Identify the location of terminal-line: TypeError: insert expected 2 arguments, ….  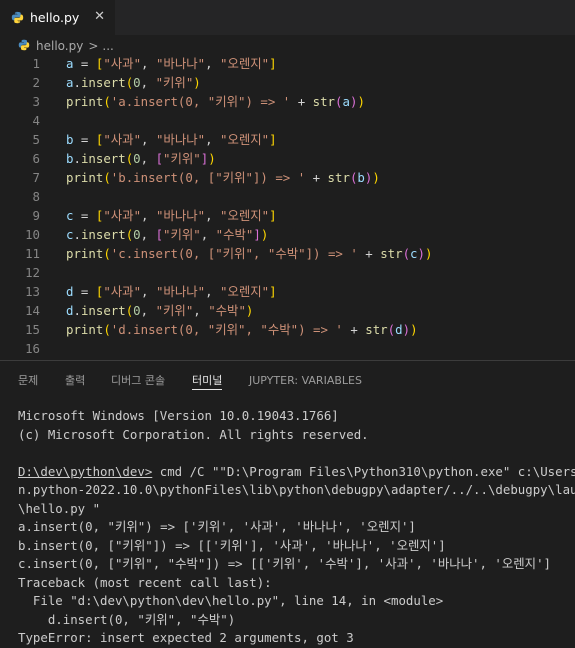
(186, 637).